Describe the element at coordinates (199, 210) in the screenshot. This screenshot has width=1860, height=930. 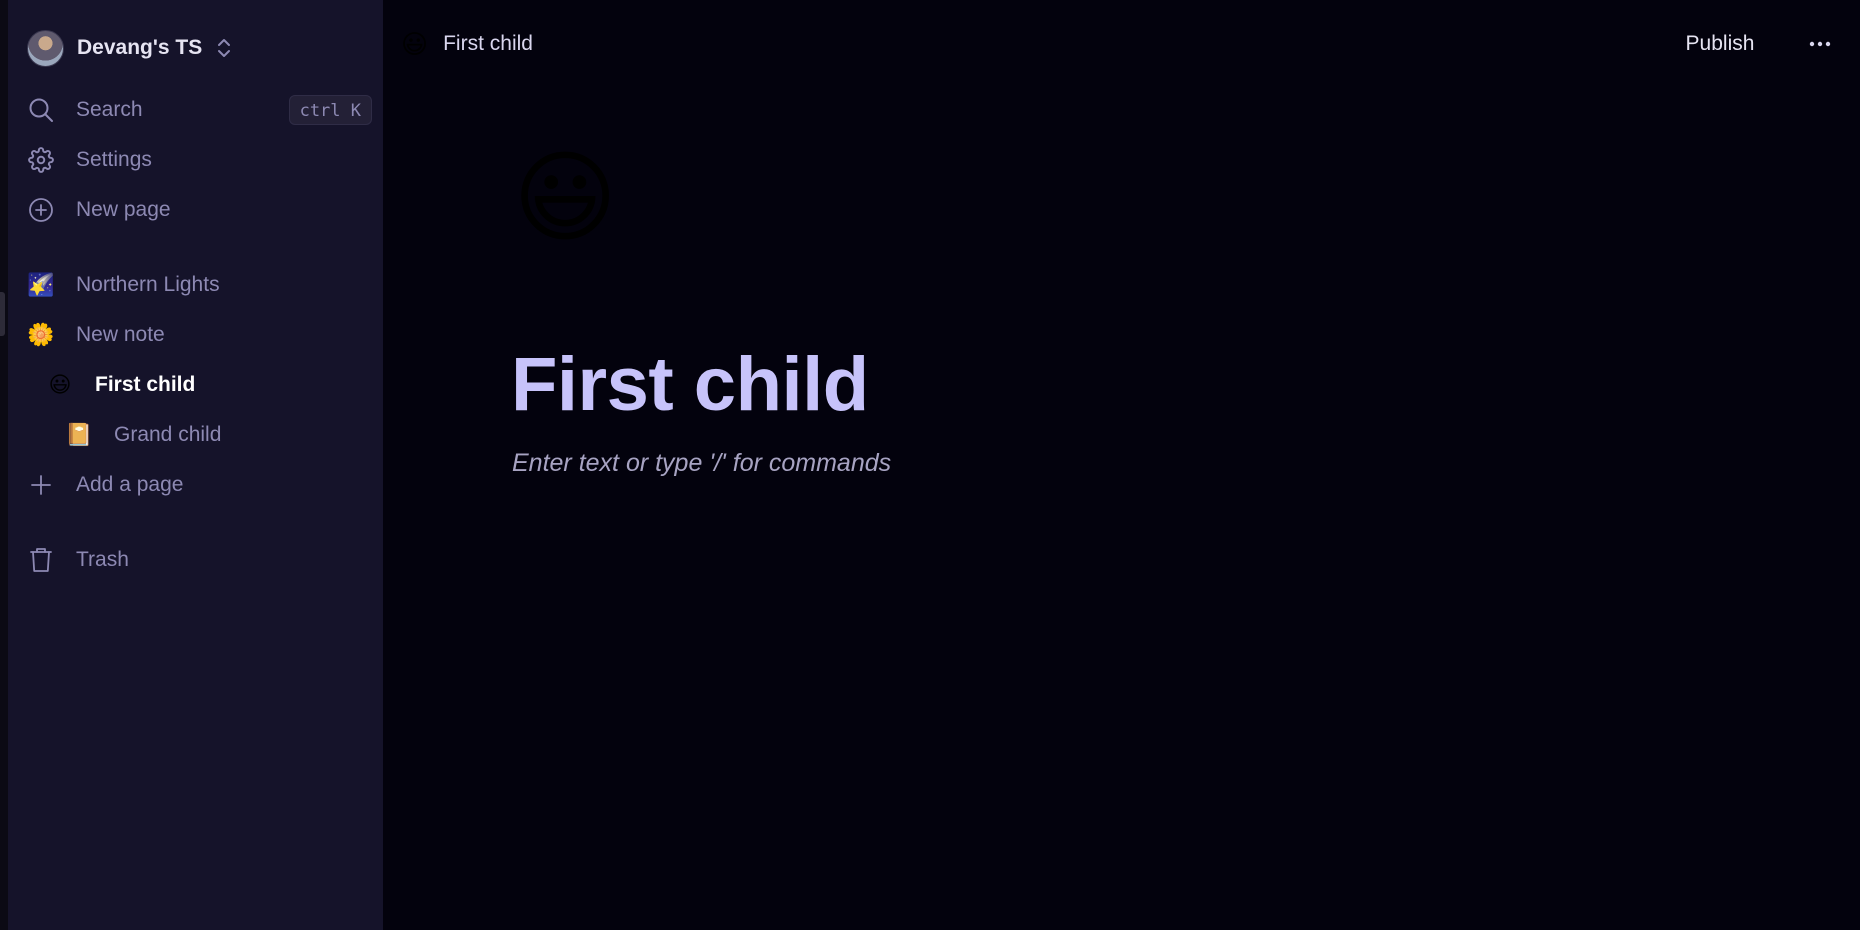
I see `sidebar-item-new-page: New page` at that location.